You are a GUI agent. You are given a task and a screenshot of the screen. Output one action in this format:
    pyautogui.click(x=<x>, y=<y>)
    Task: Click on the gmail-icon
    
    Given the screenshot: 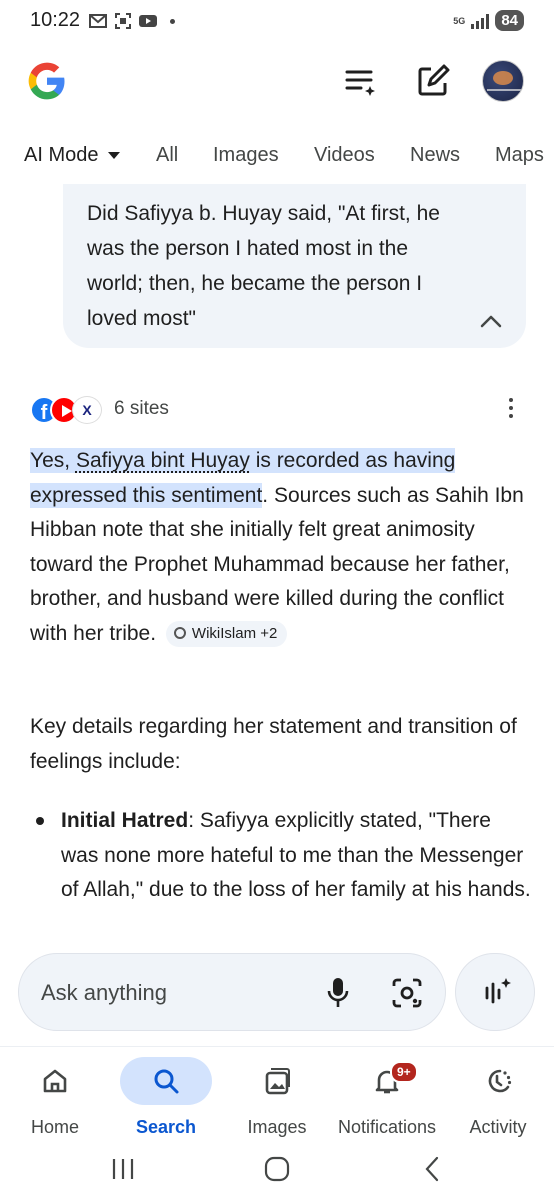 What is the action you would take?
    pyautogui.click(x=98, y=21)
    